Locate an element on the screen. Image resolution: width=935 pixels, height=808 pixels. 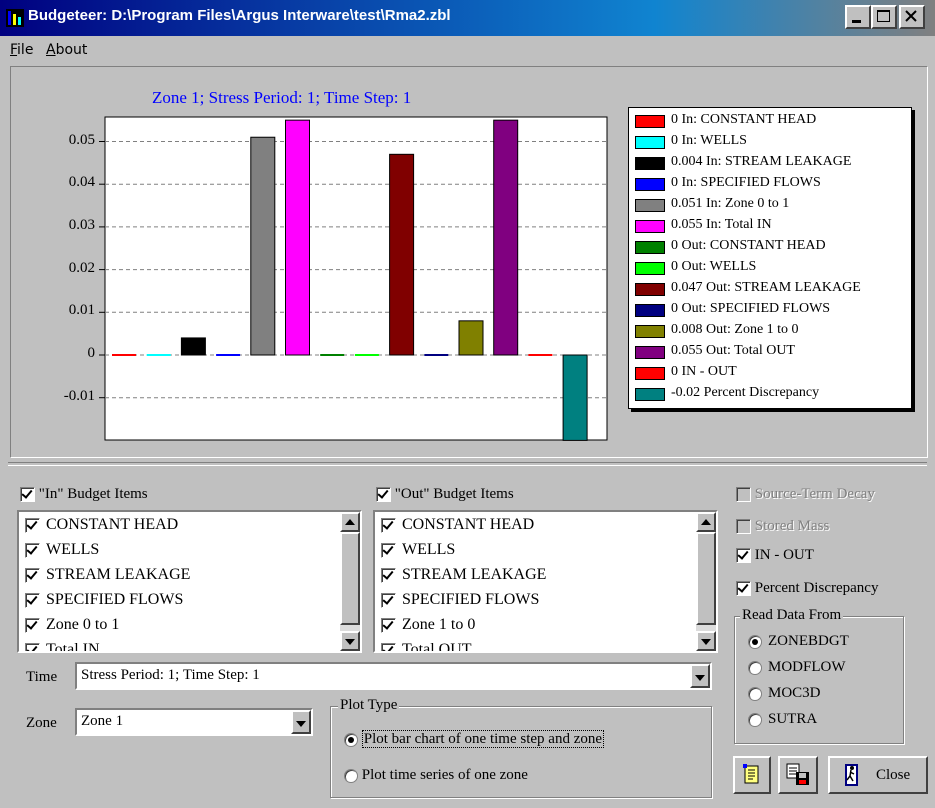
plot-type-series-label: Plot time series of one zone is located at coordinates (444, 775).